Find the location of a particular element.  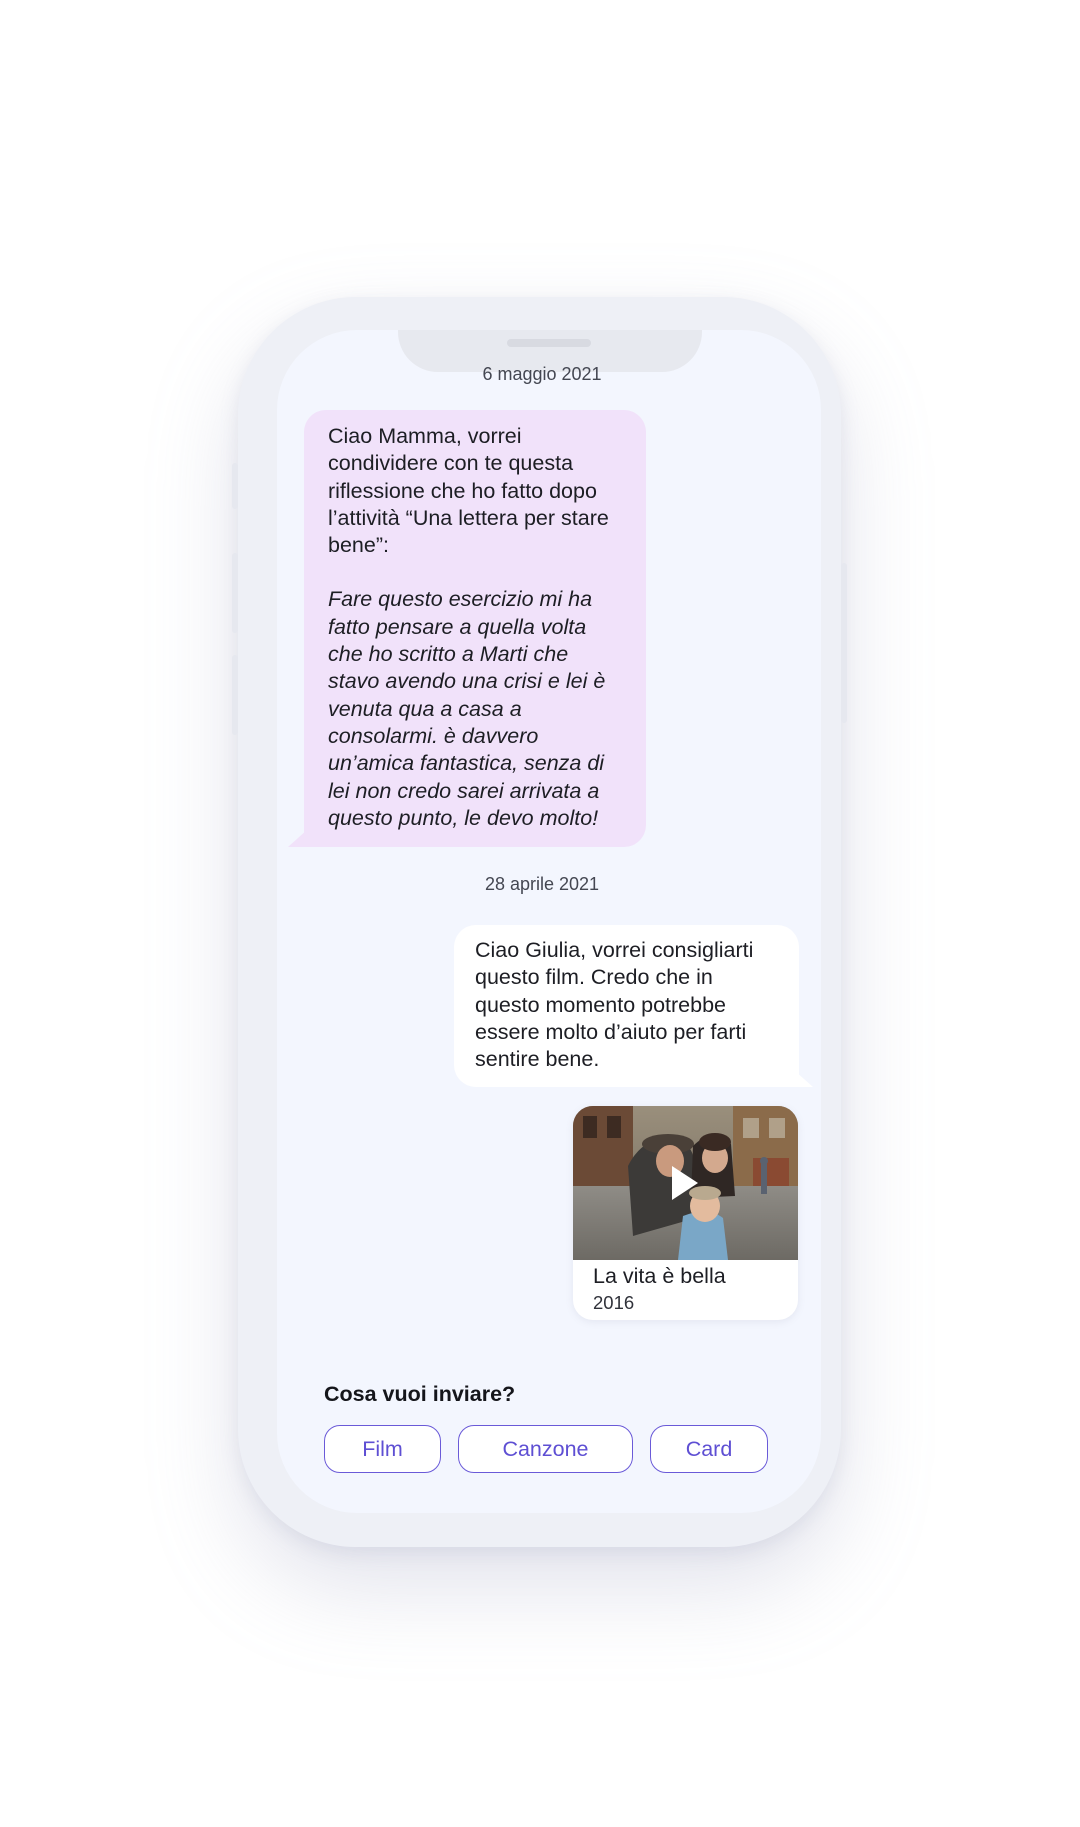

volume-up-button is located at coordinates (235, 593).